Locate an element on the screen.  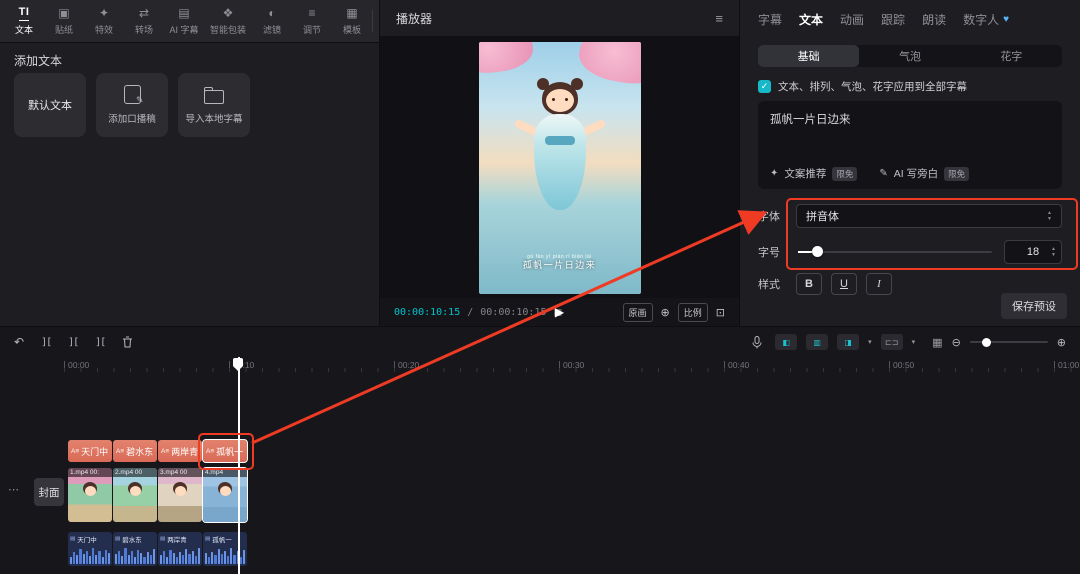
toggle-dropdown-caret-icon: ▾ is located at coordinates (870, 342).